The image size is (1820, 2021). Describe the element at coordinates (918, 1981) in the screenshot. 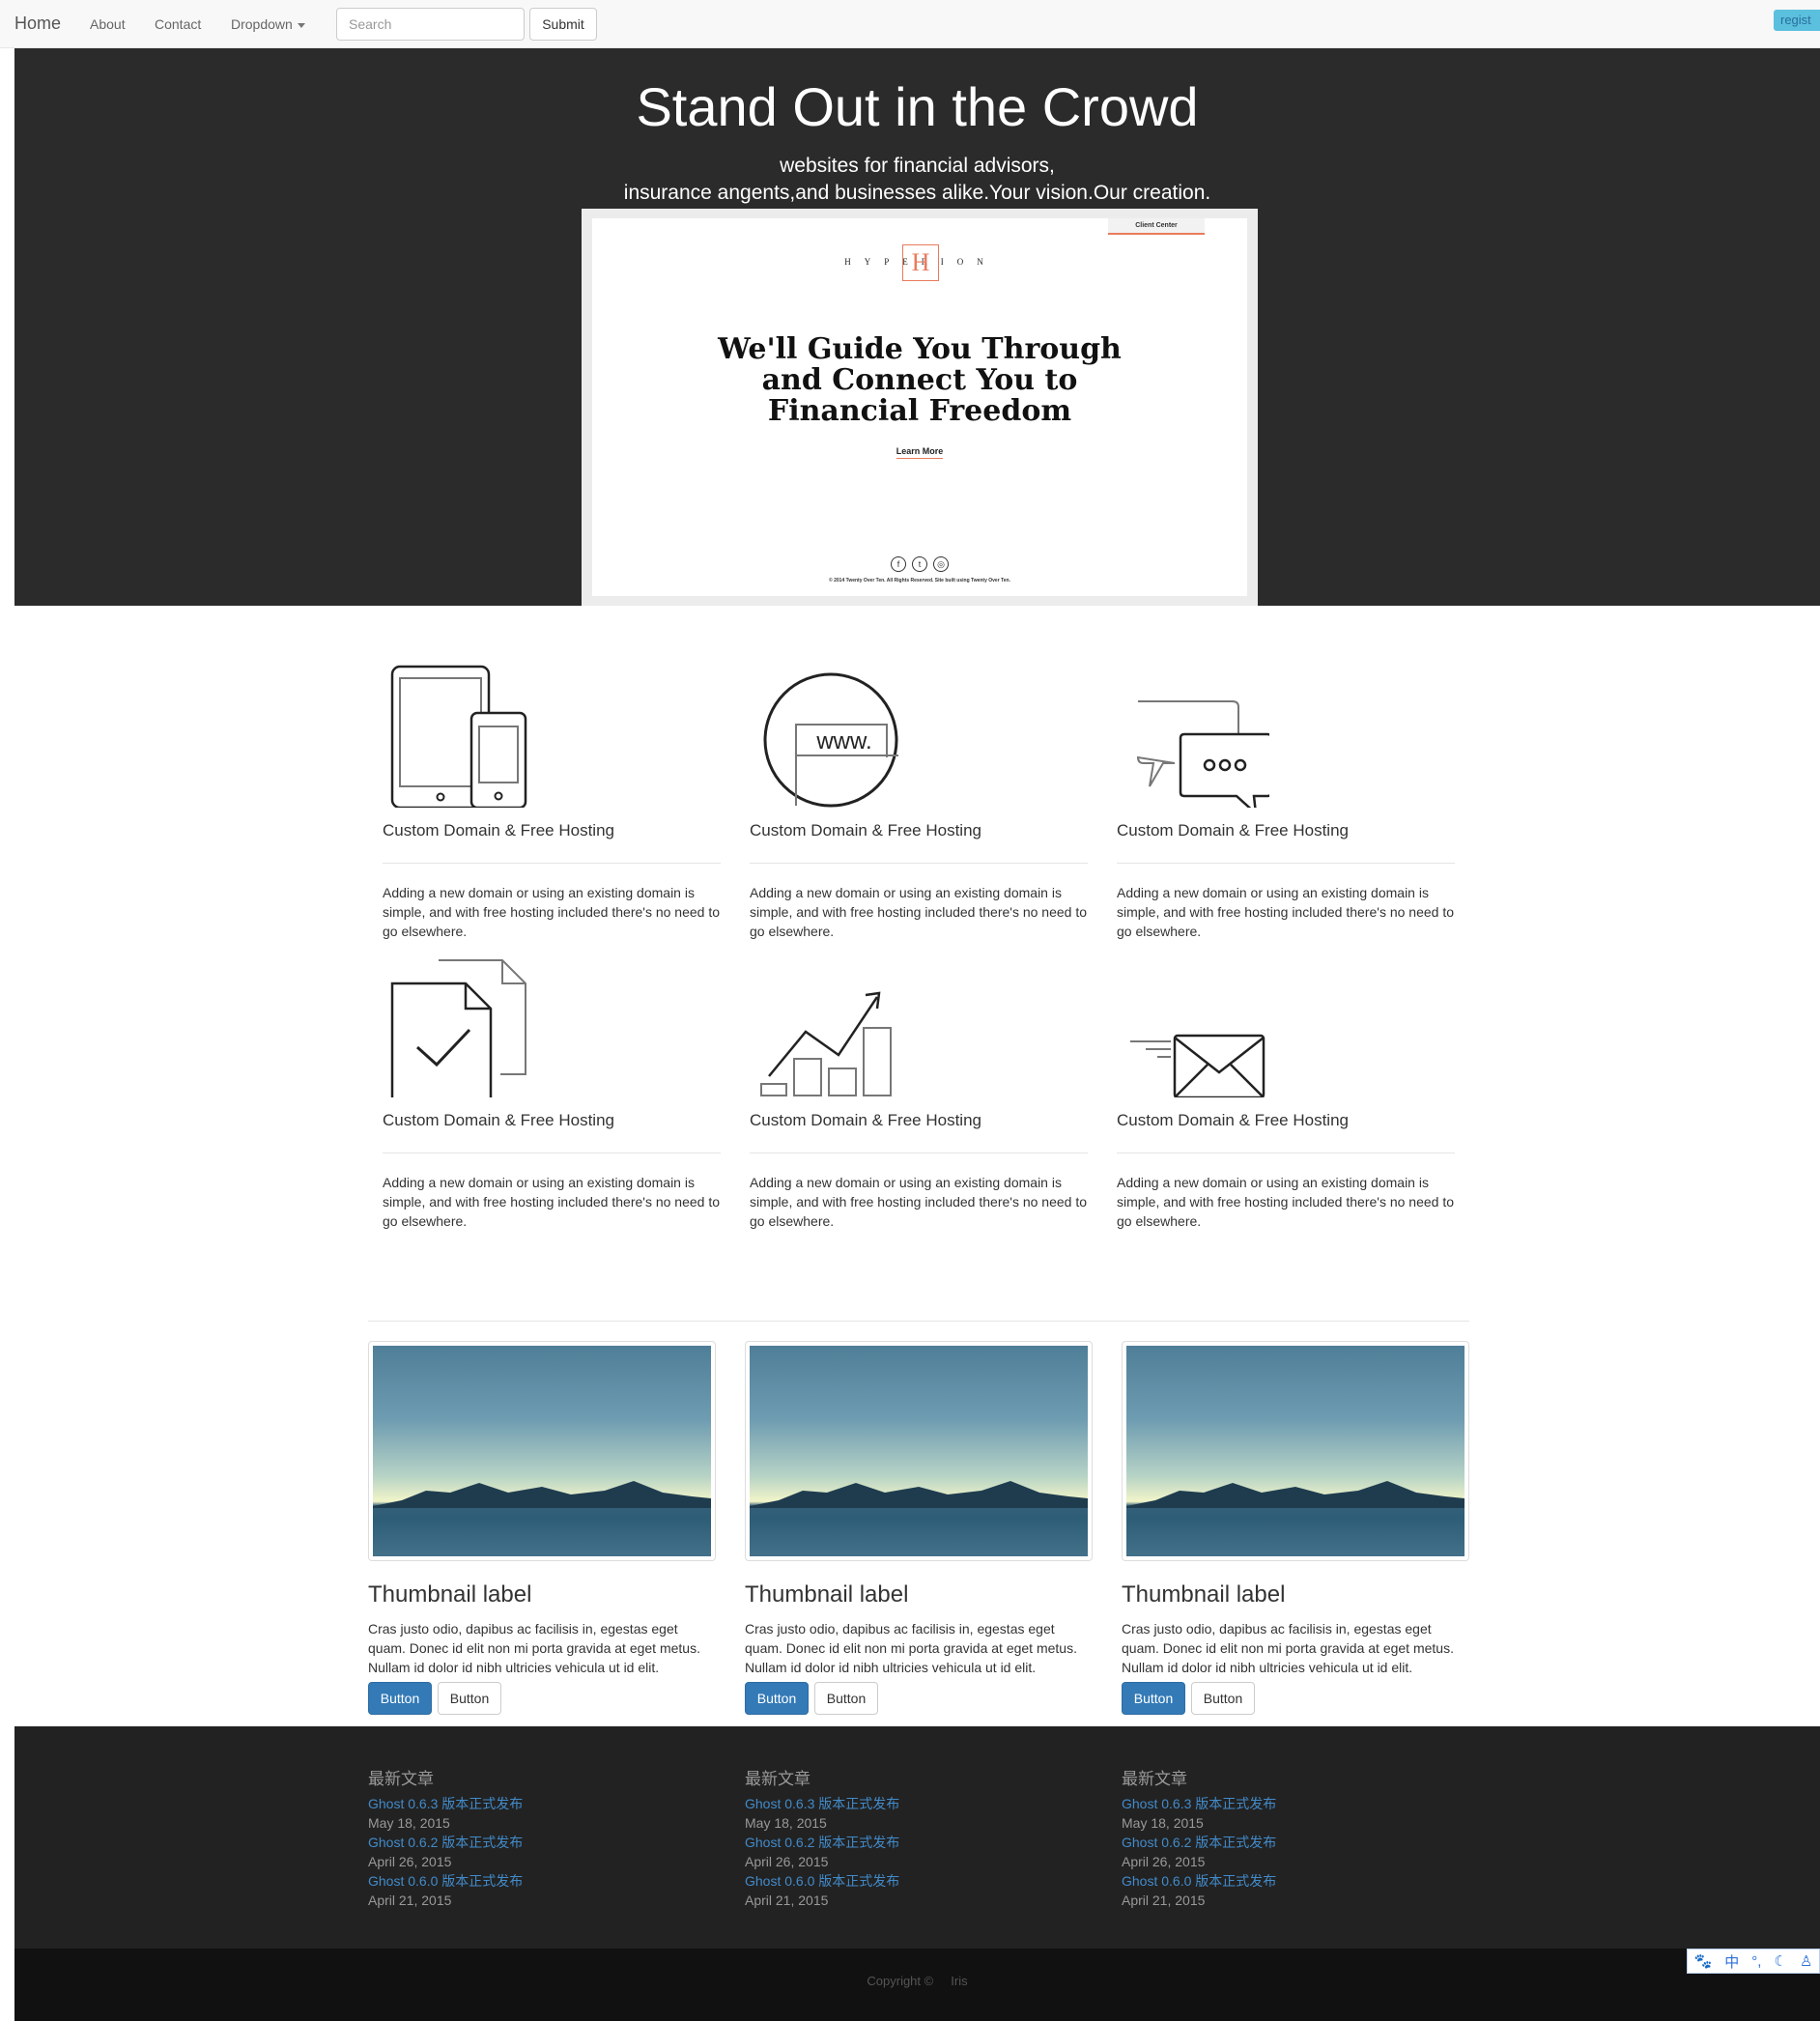

I see `copyright-text: Copyright © Iris` at that location.